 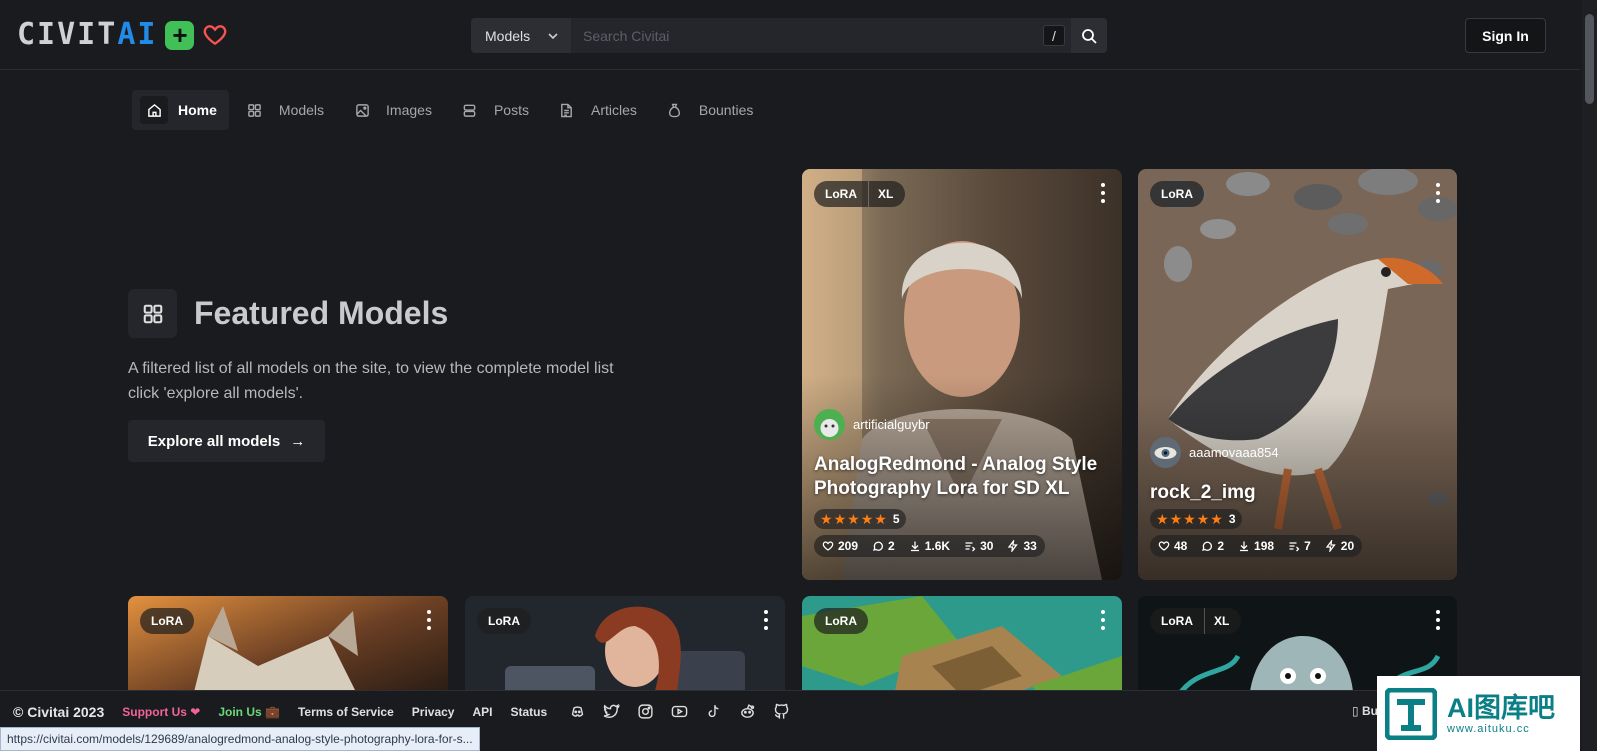 I want to click on likes-stat: 209, so click(x=840, y=546).